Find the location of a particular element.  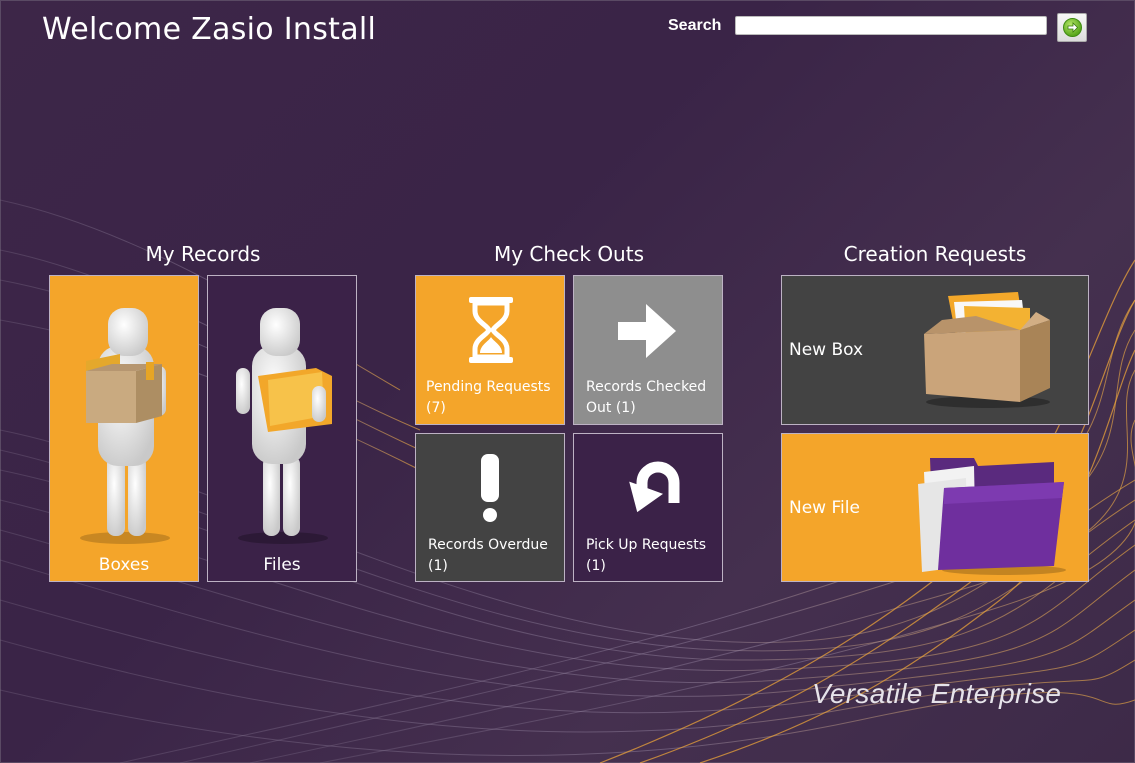

purple-folder-icon is located at coordinates (992, 516).